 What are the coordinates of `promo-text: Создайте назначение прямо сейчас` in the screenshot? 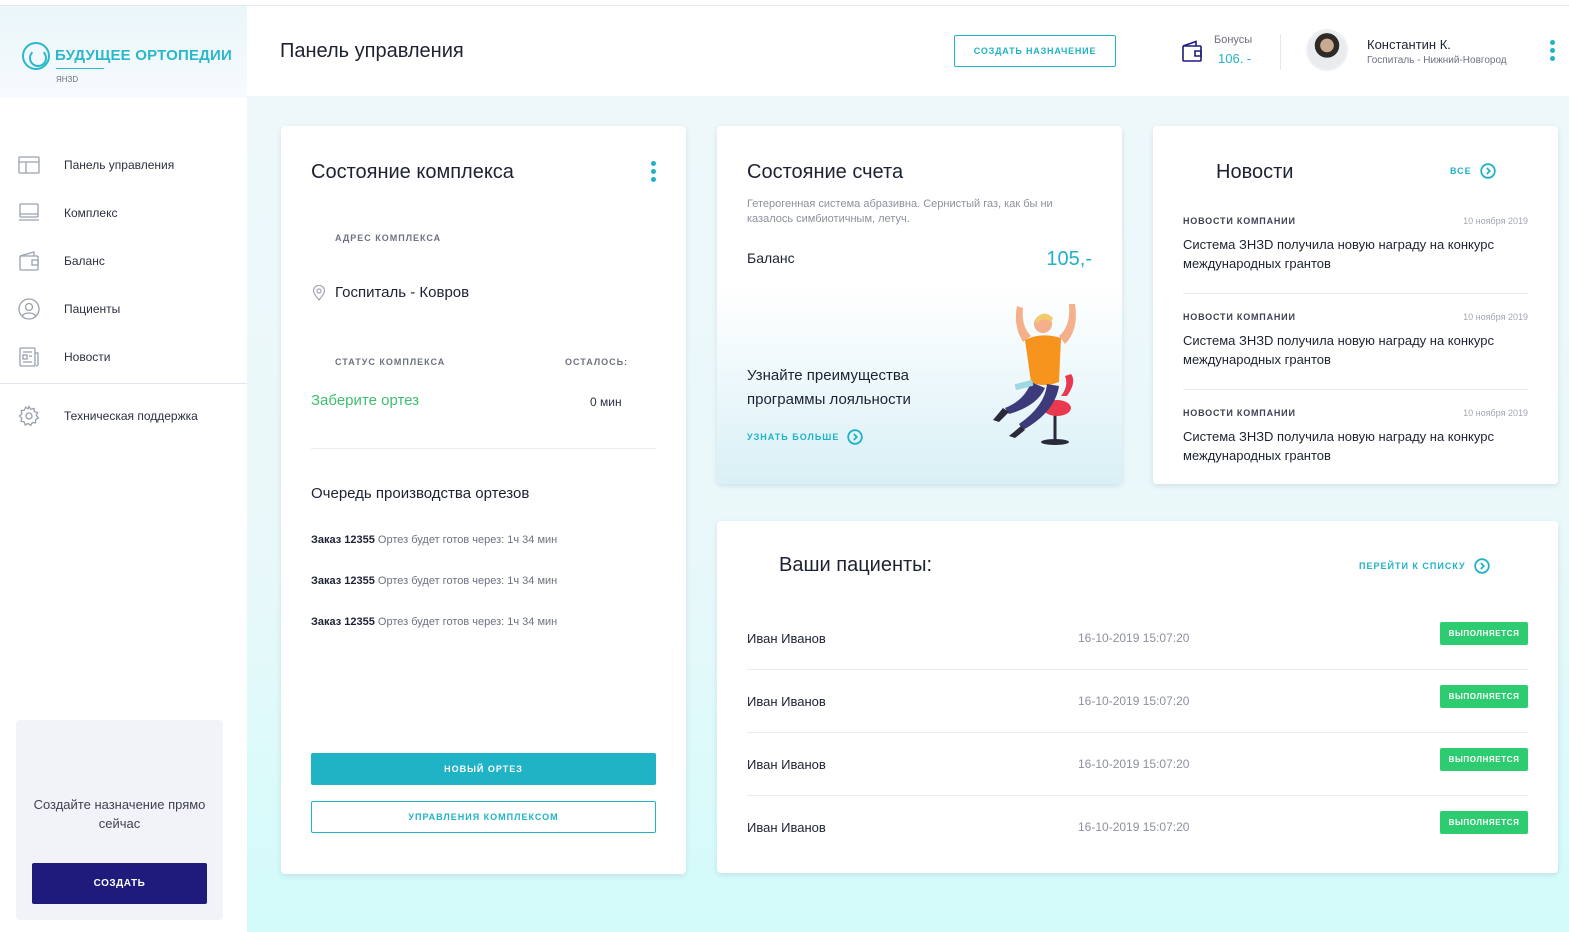 It's located at (119, 814).